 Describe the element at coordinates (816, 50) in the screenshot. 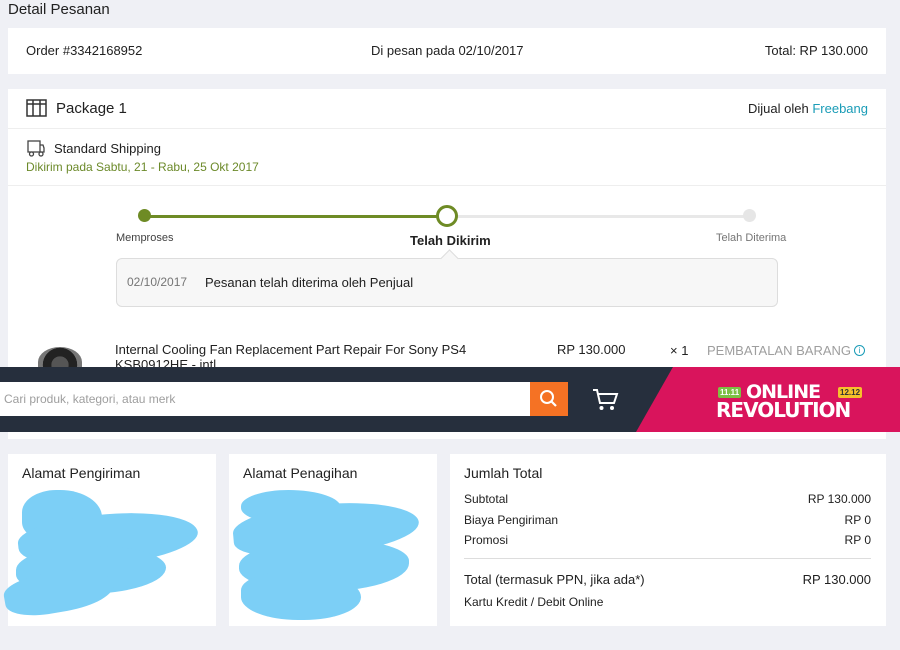

I see `order-total: Total: RP 130.000` at that location.